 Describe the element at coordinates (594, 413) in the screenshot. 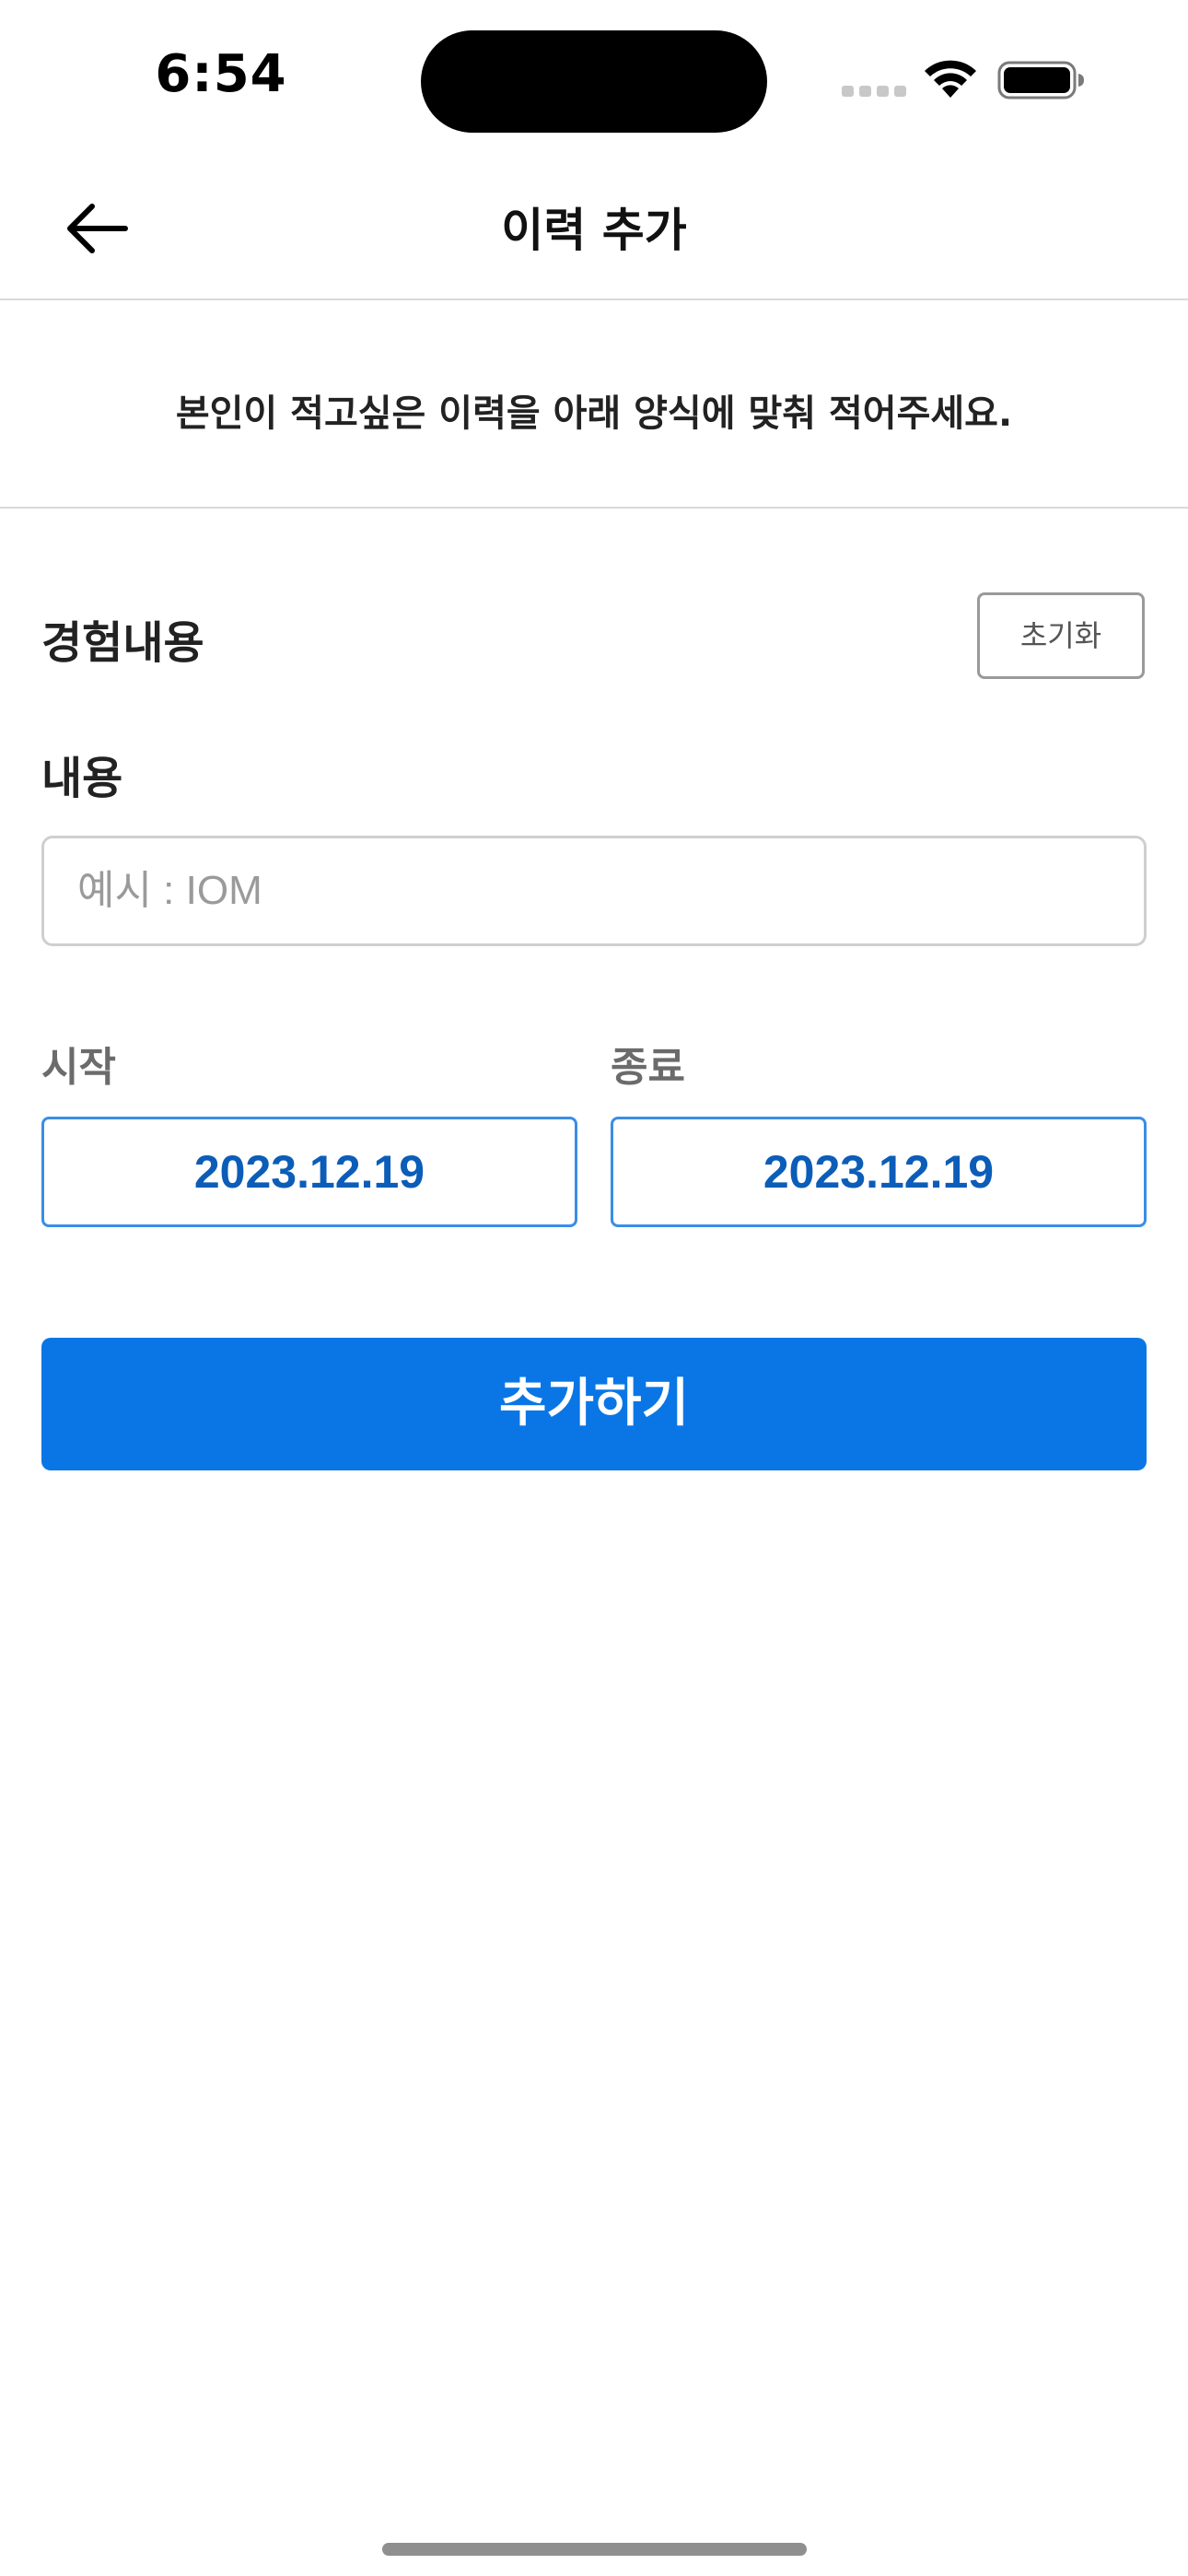

I see `instruction-text: 본인이 적고싶은 이력을 아래 양식에 맞춰 적어주세요.` at that location.